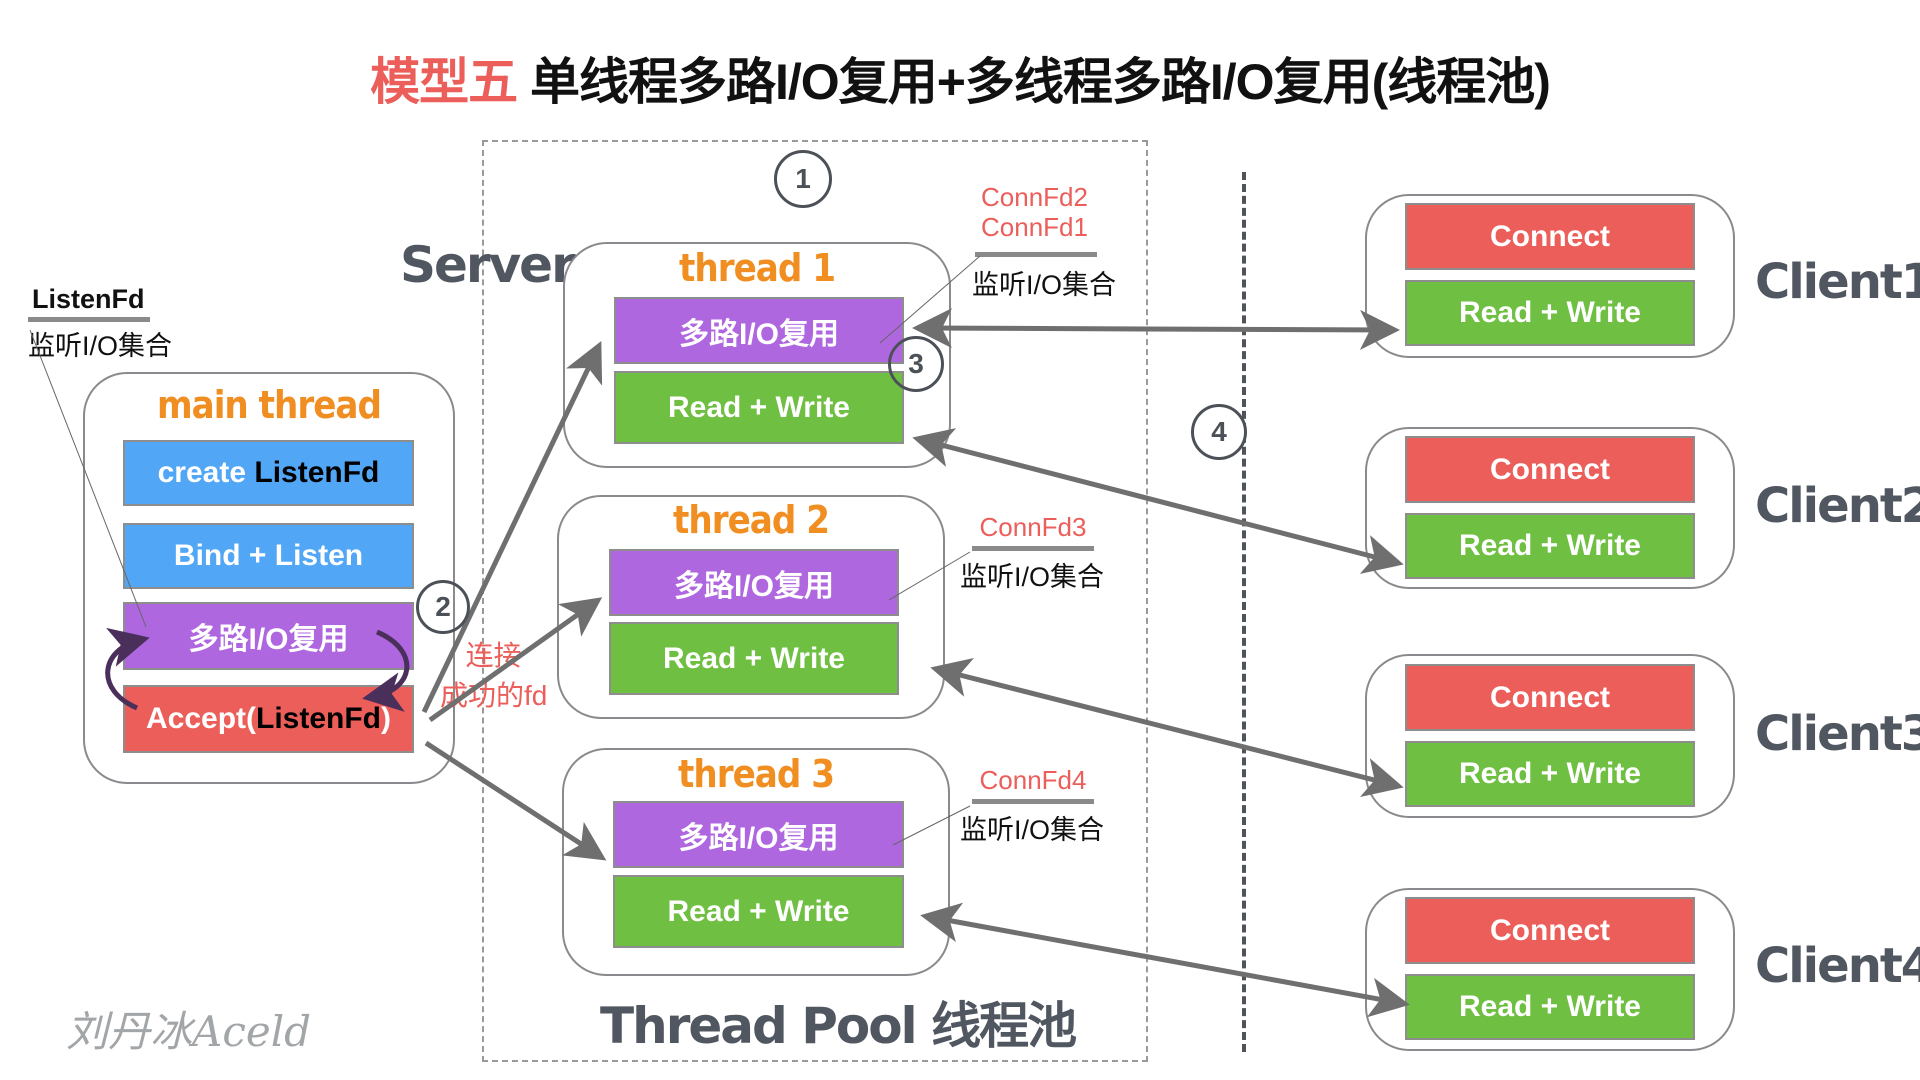 This screenshot has height=1080, width=1920. I want to click on loop-arrow-down, so click(386, 670).